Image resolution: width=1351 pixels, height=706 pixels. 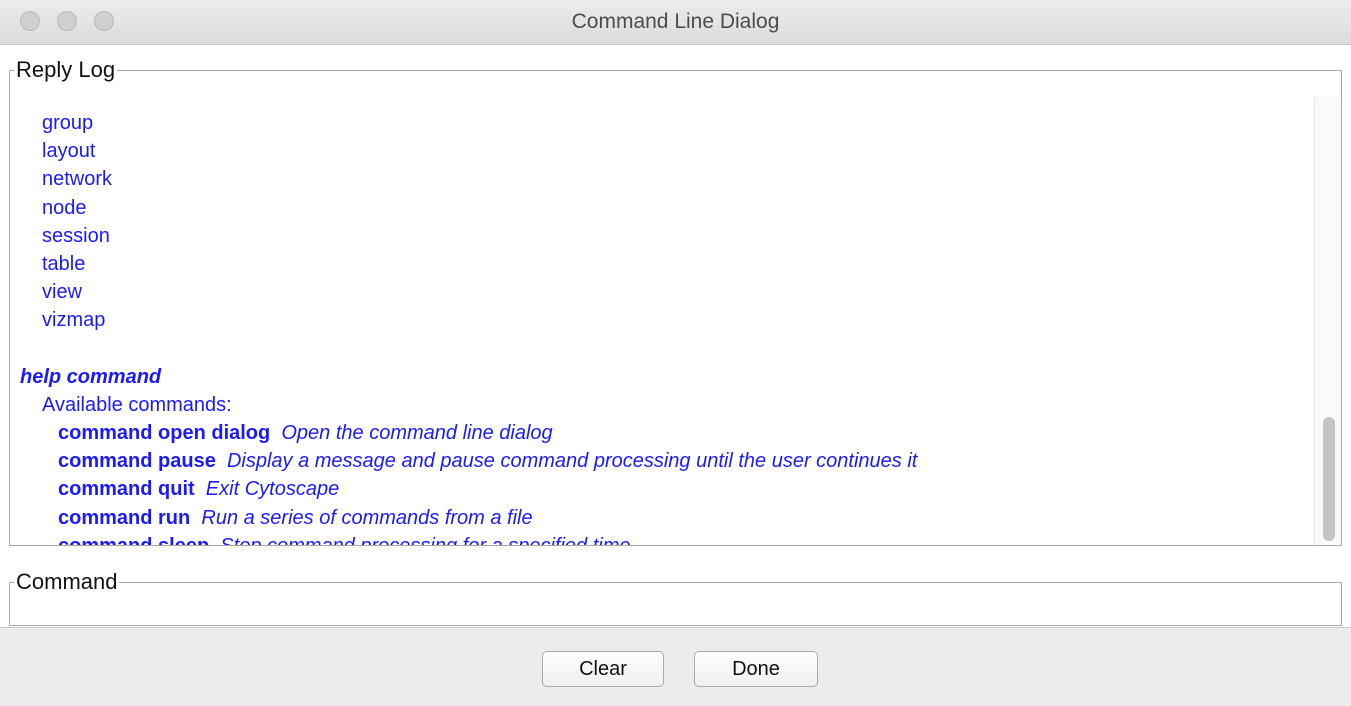 I want to click on namespace-item: vizmap, so click(x=74, y=320).